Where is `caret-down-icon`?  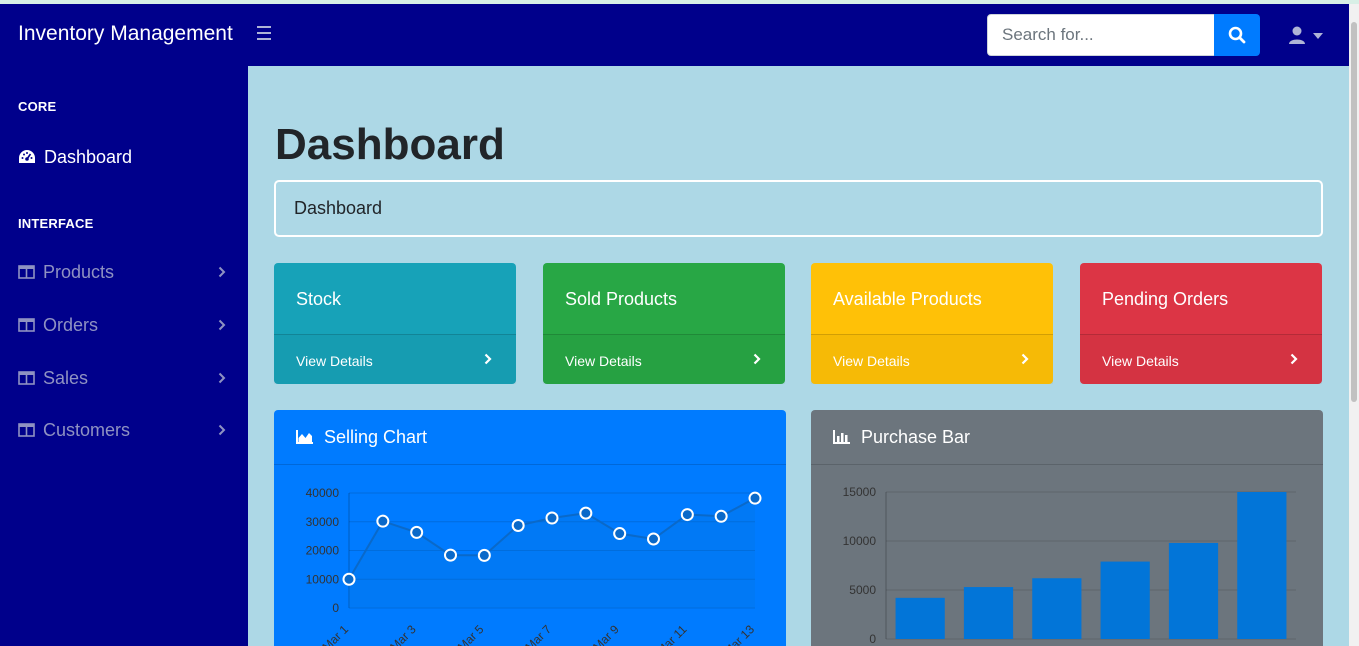
caret-down-icon is located at coordinates (1318, 36).